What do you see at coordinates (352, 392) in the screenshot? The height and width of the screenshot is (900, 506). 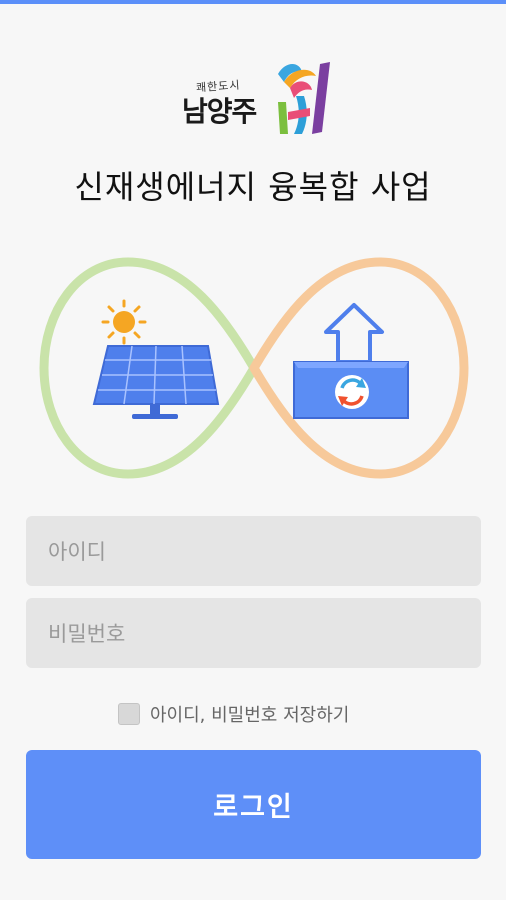 I see `refresh-icon` at bounding box center [352, 392].